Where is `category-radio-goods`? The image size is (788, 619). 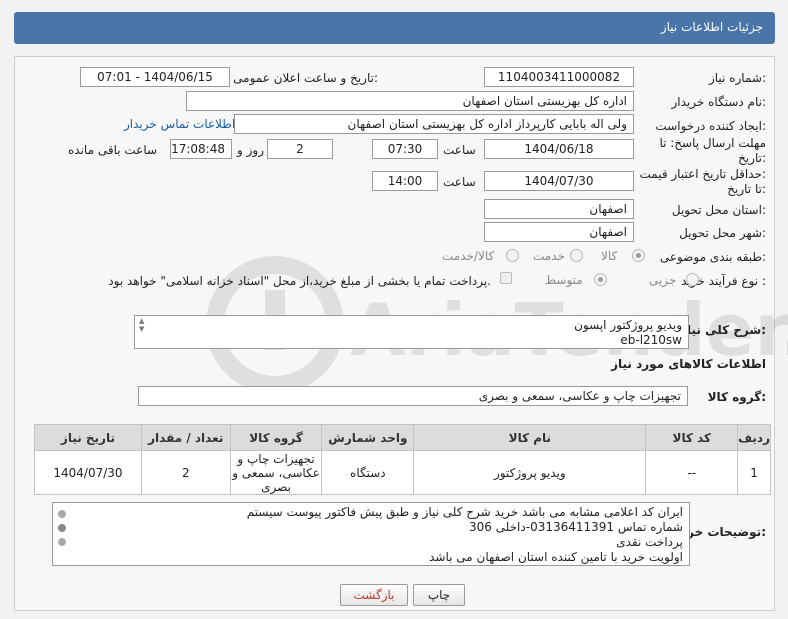 category-radio-goods is located at coordinates (638, 255).